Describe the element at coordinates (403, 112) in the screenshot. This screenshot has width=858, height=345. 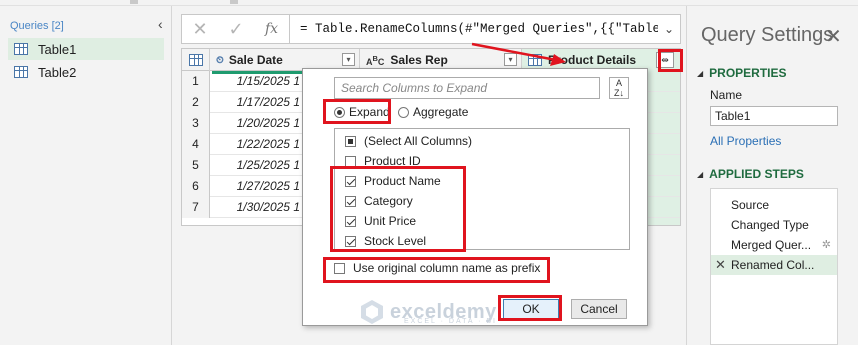
I see `radio-unselected-icon` at that location.